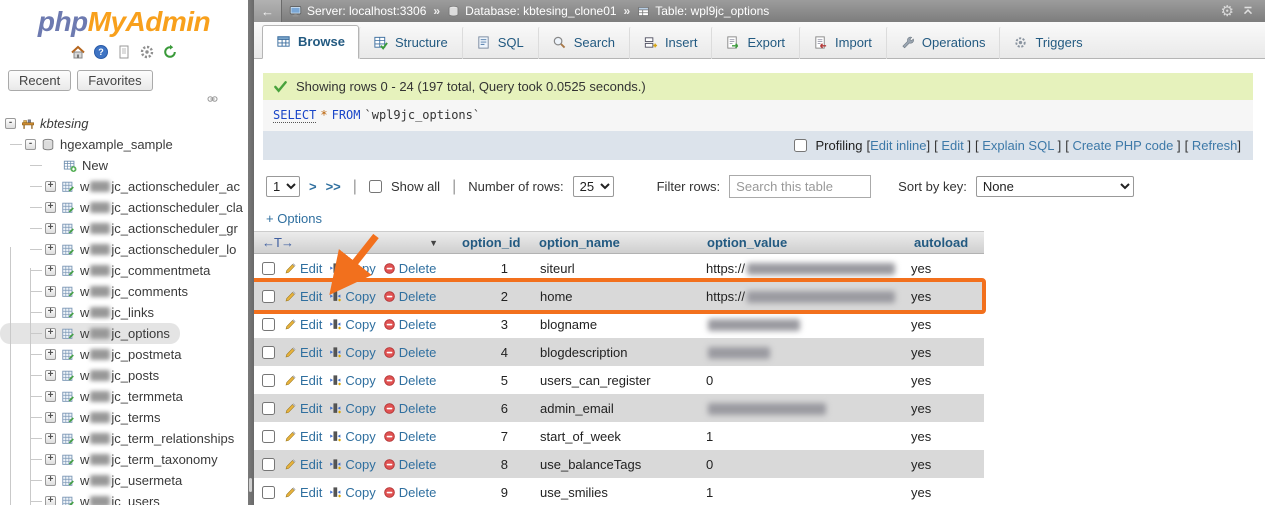 Image resolution: width=1265 pixels, height=505 pixels. What do you see at coordinates (499, 42) in the screenshot?
I see `tab: SQL` at bounding box center [499, 42].